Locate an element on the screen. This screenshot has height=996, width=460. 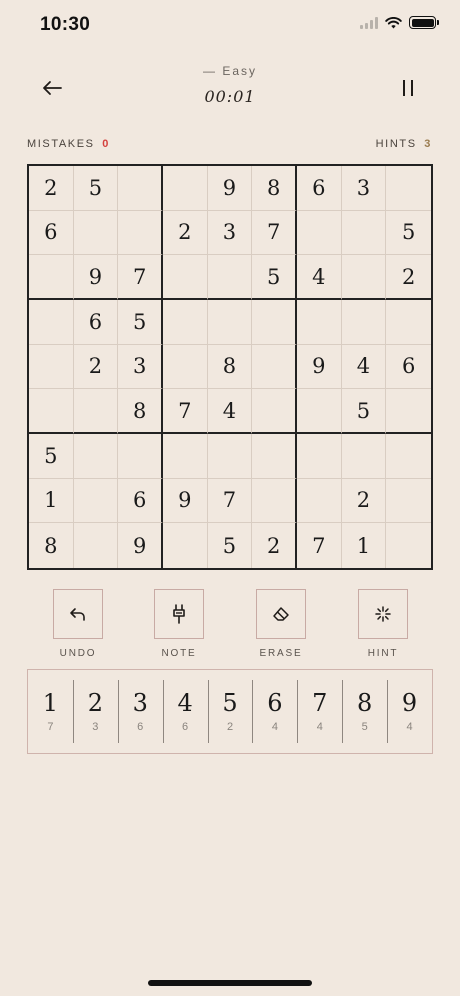
number-key-digit: 3 is located at coordinates (140, 702).